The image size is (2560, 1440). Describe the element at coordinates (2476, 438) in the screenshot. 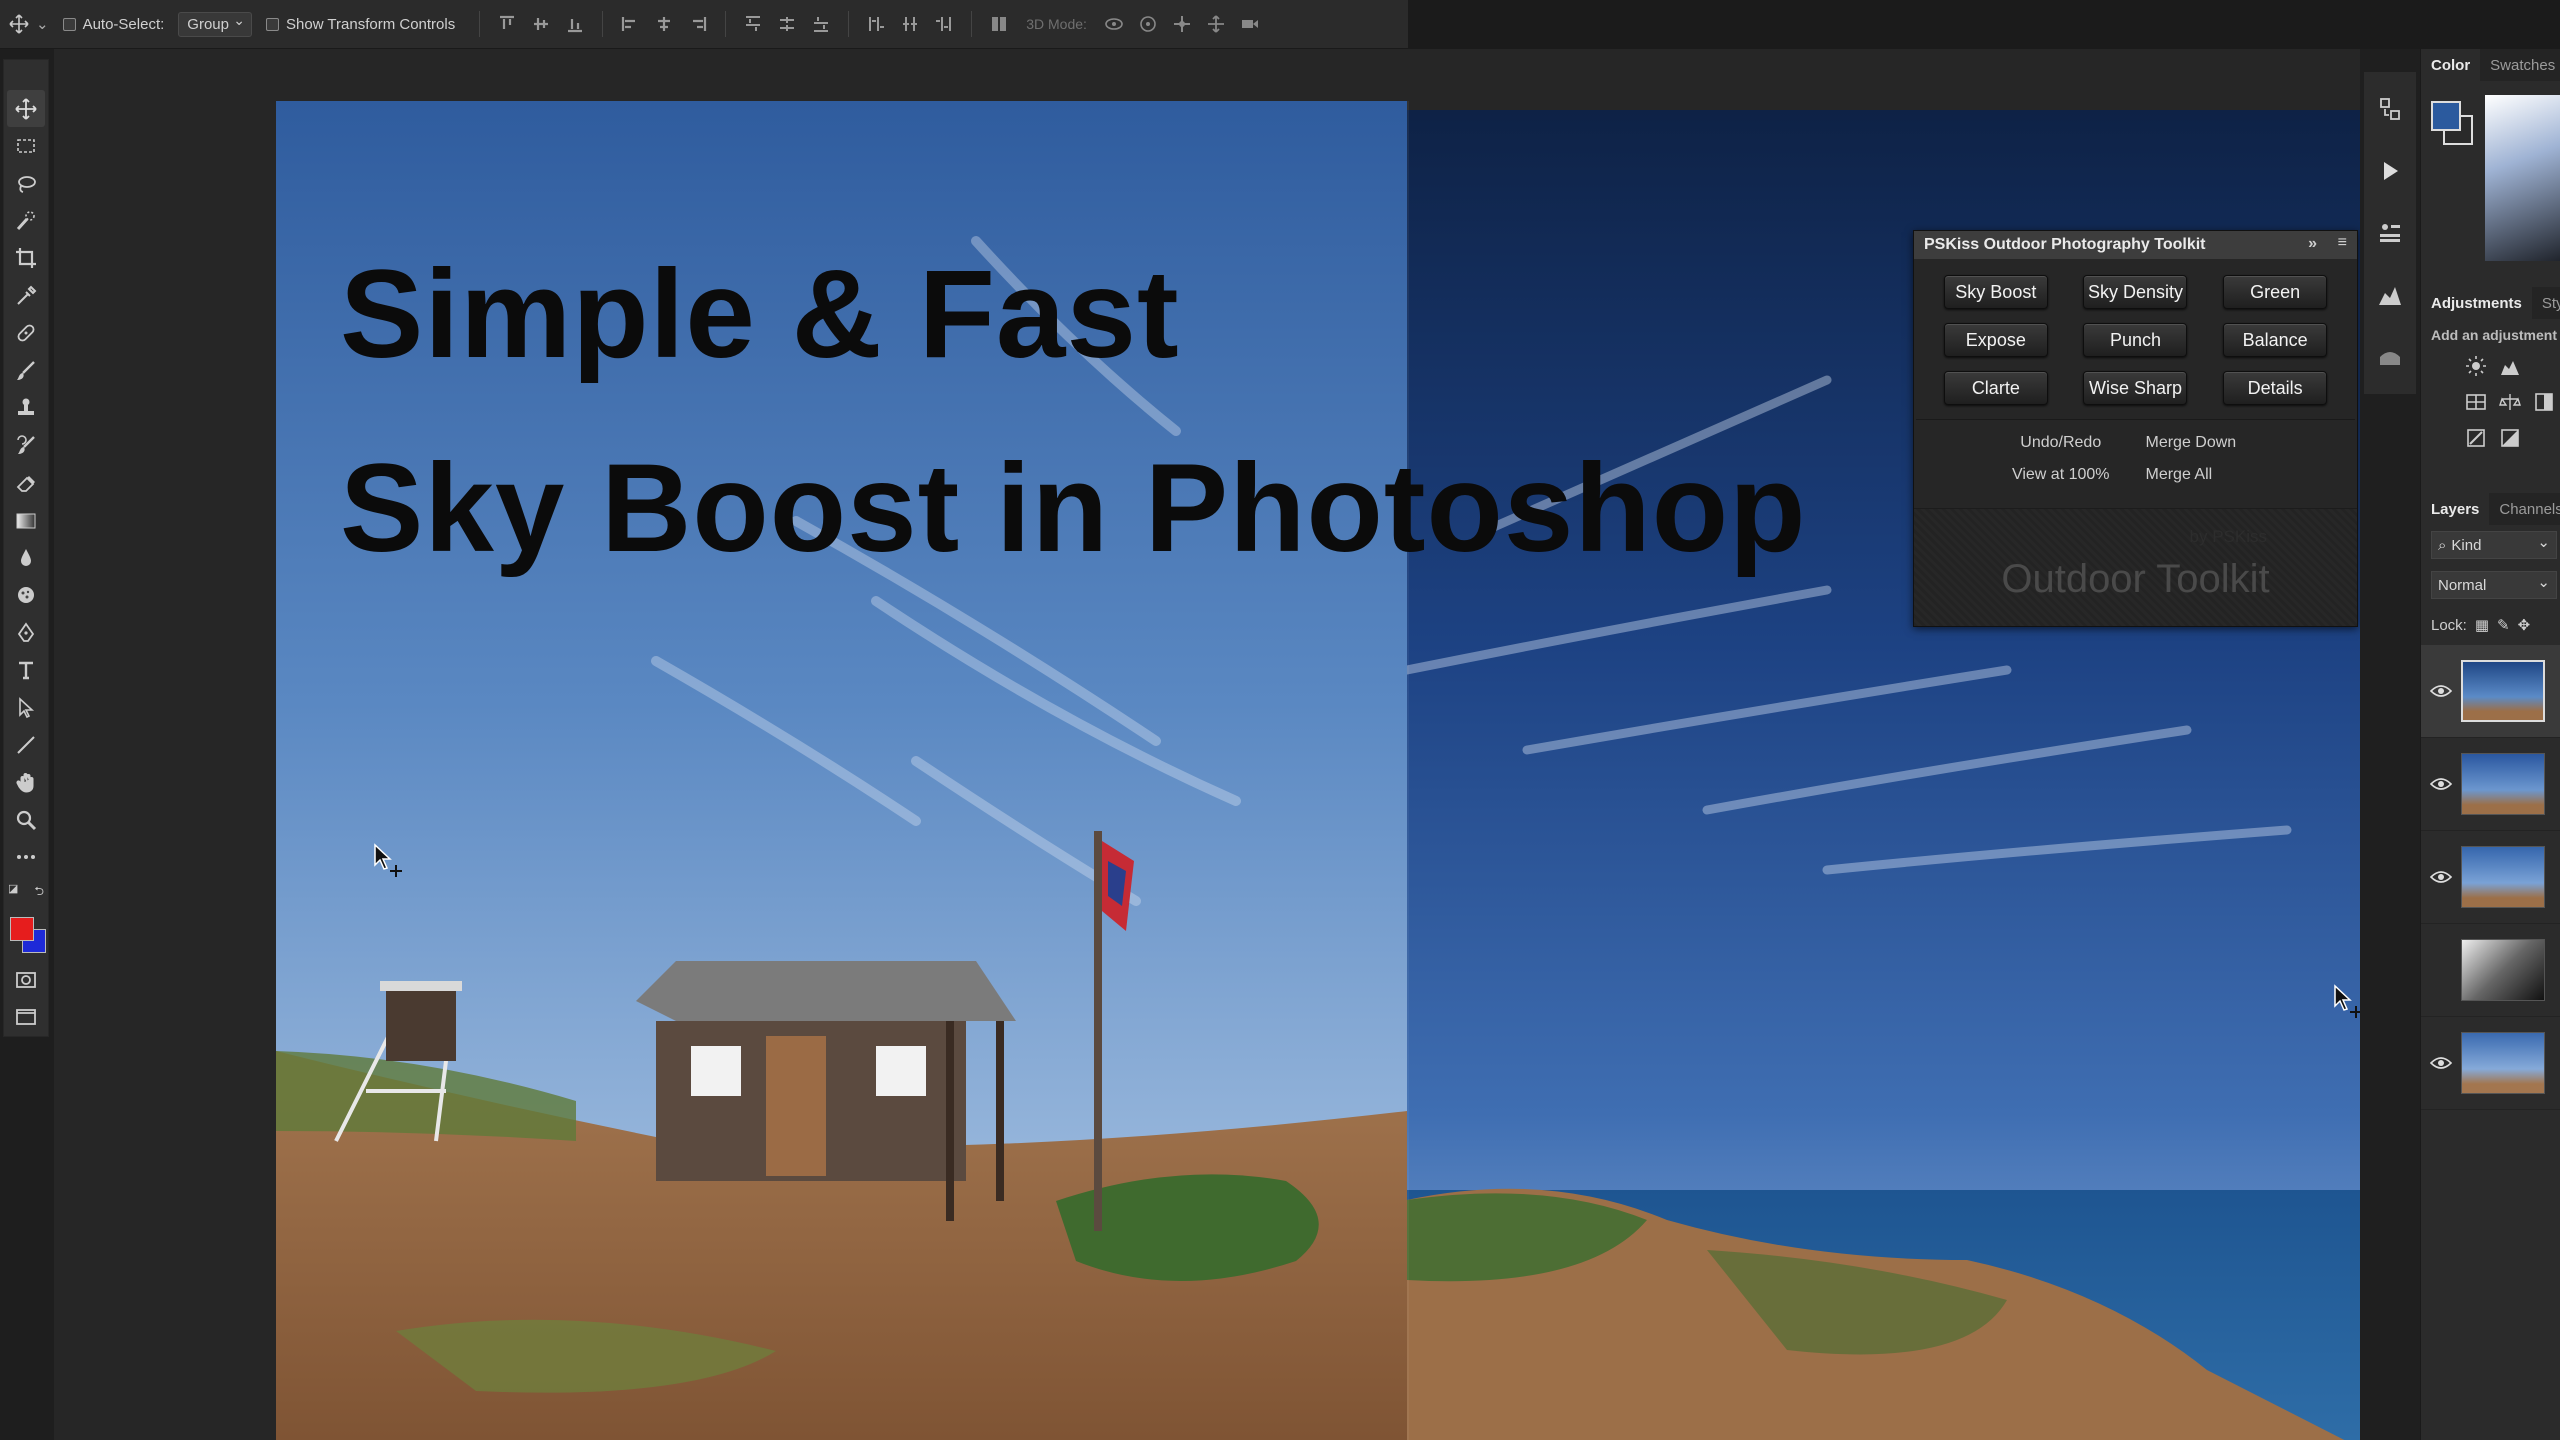

I see `invert-icon` at that location.